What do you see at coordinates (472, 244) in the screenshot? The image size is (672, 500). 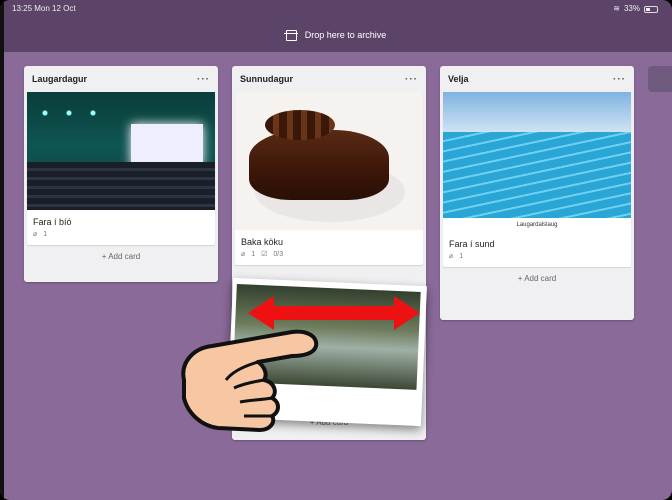 I see `card-title: Fara í sund` at bounding box center [472, 244].